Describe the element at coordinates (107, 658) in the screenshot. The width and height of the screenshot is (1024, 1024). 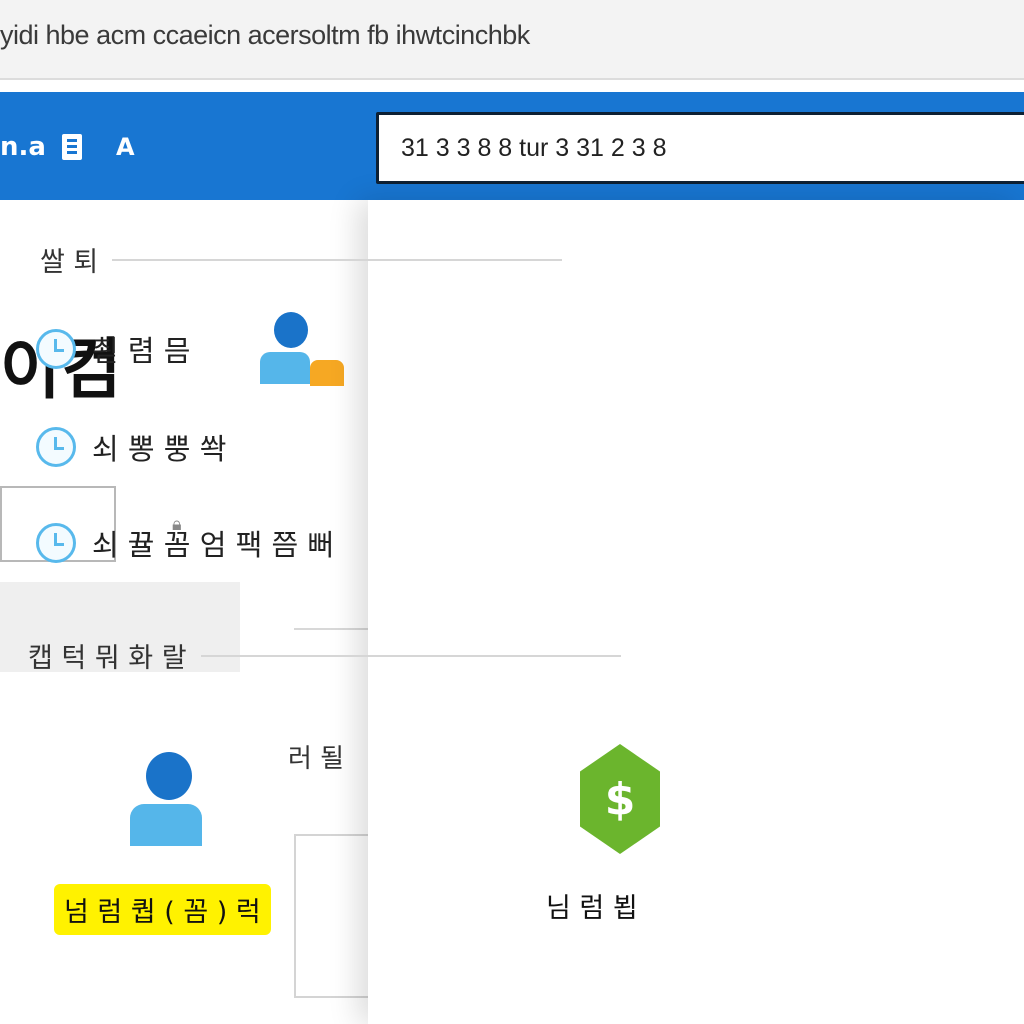
I see `apps-section-title: 캡 턱 뭐 화 랄` at that location.